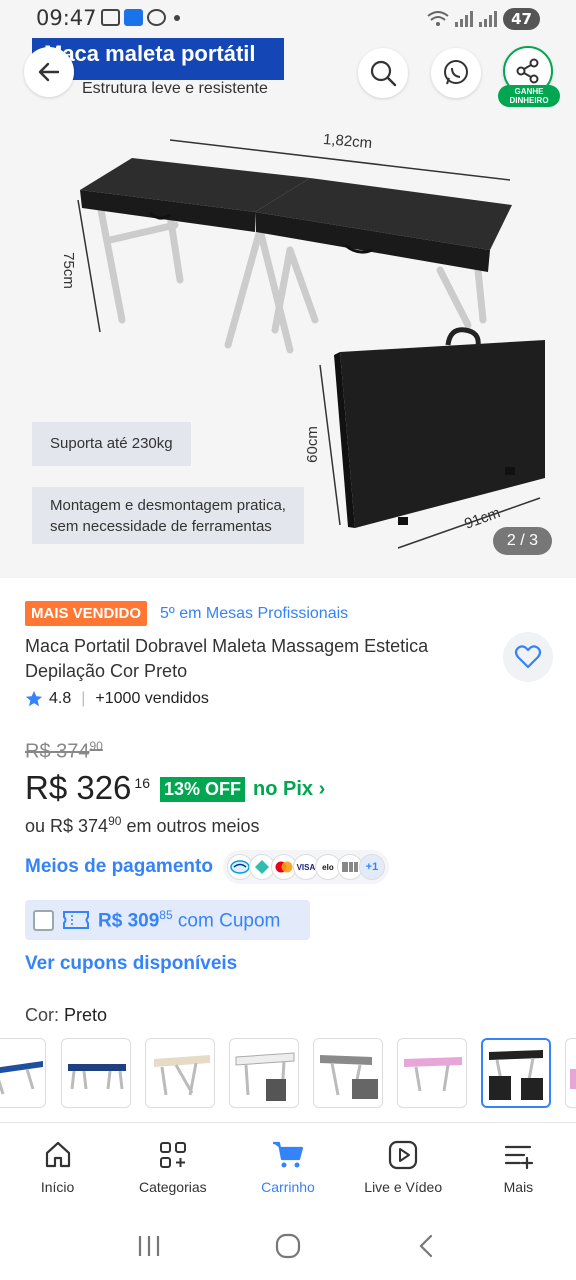  What do you see at coordinates (96, 746) in the screenshot?
I see `original-price-cents: 90` at bounding box center [96, 746].